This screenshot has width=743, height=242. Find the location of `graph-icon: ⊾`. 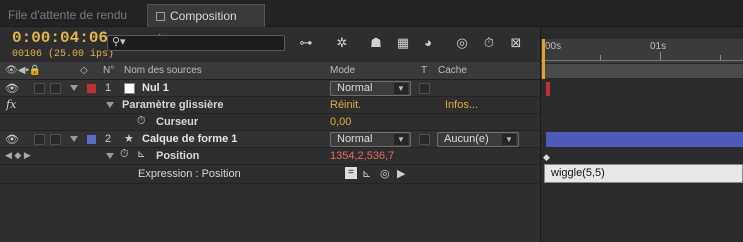

graph-icon: ⊾ is located at coordinates (141, 154).